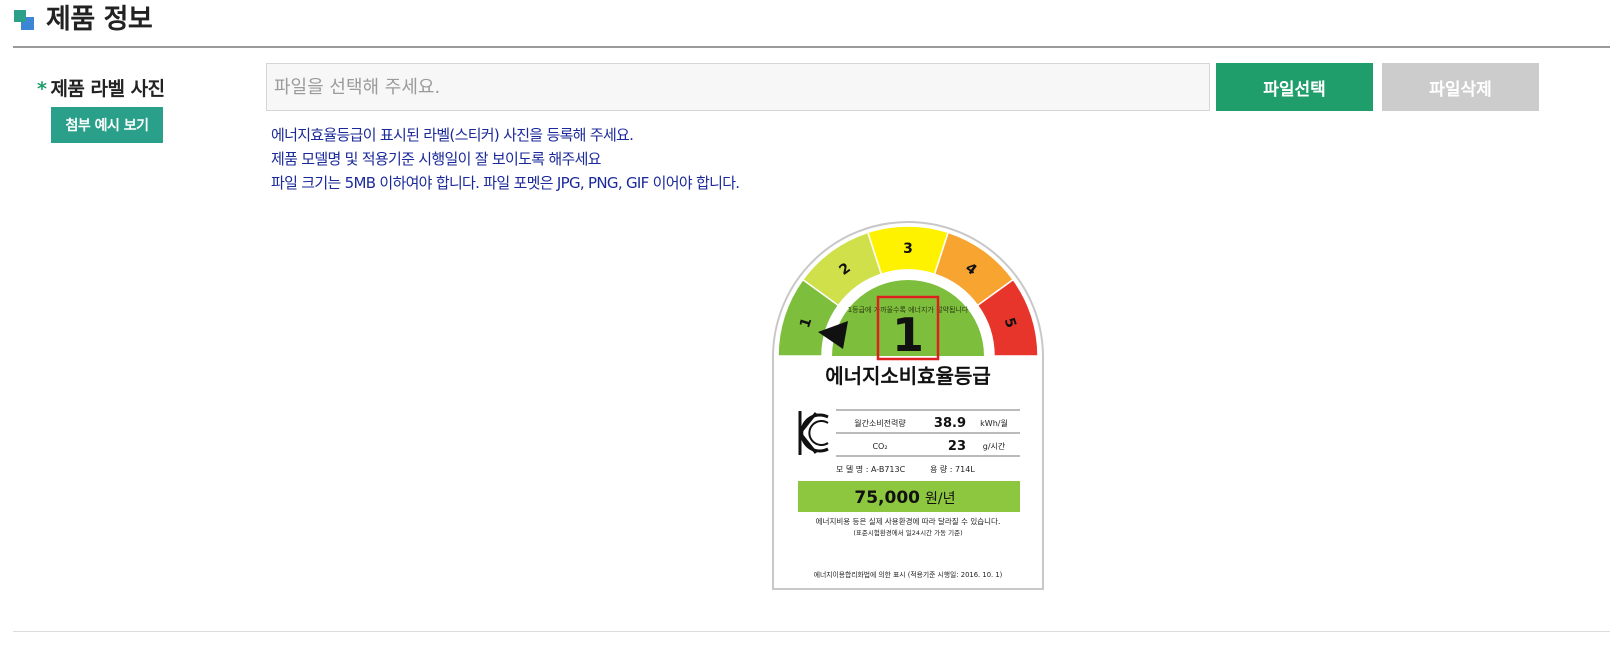 The image size is (1620, 668). What do you see at coordinates (957, 446) in the screenshot?
I see `row-value: 23` at bounding box center [957, 446].